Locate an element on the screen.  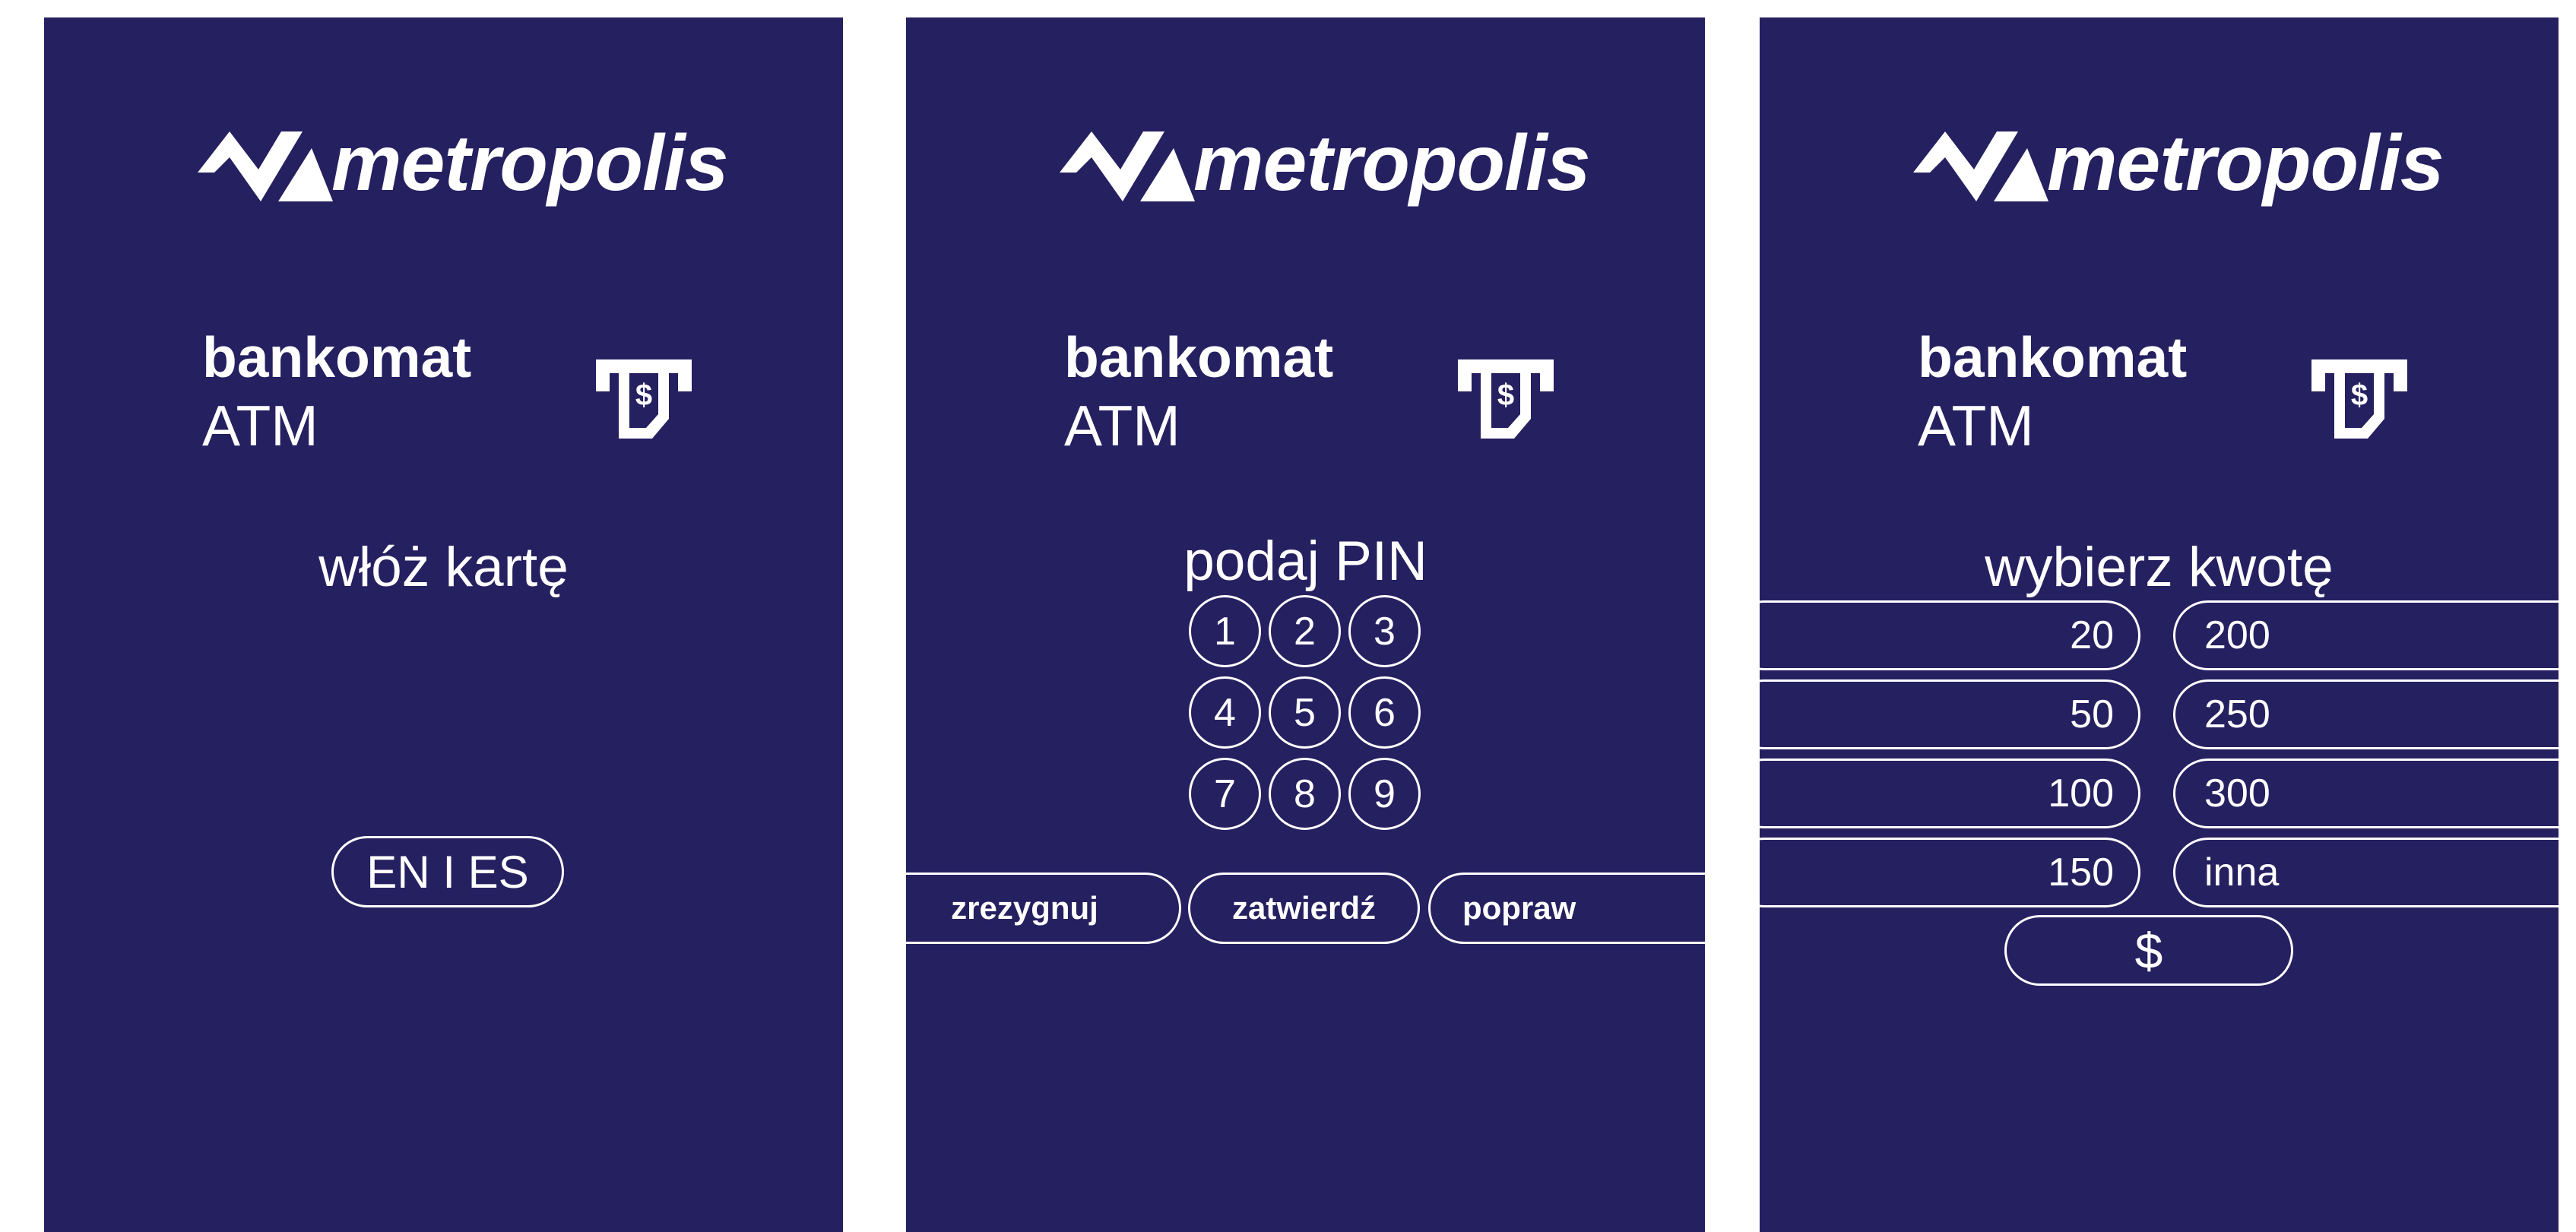
keypad-key-5: 5 is located at coordinates (1305, 712).